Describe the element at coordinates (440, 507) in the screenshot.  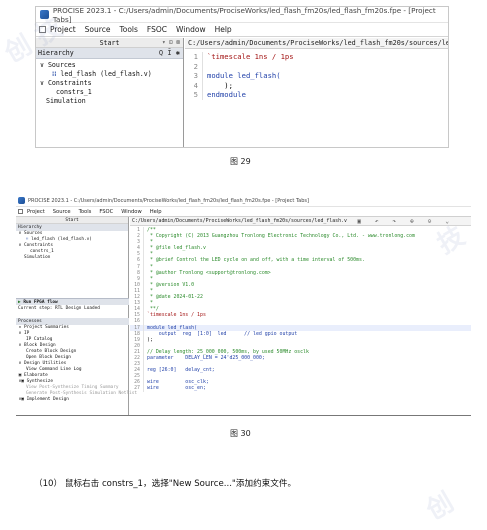
I see `watermark: 创` at that location.